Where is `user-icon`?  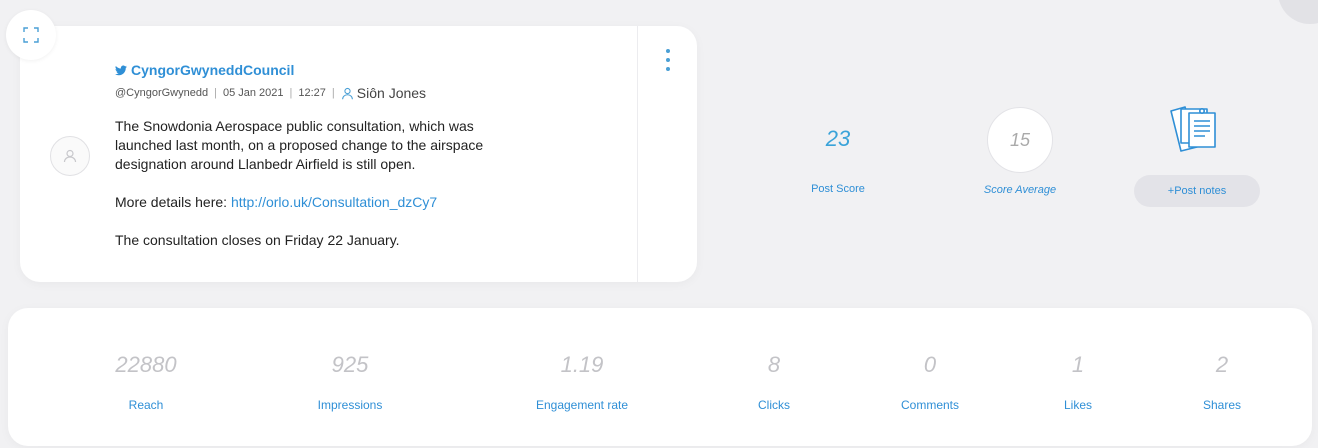
user-icon is located at coordinates (347, 93).